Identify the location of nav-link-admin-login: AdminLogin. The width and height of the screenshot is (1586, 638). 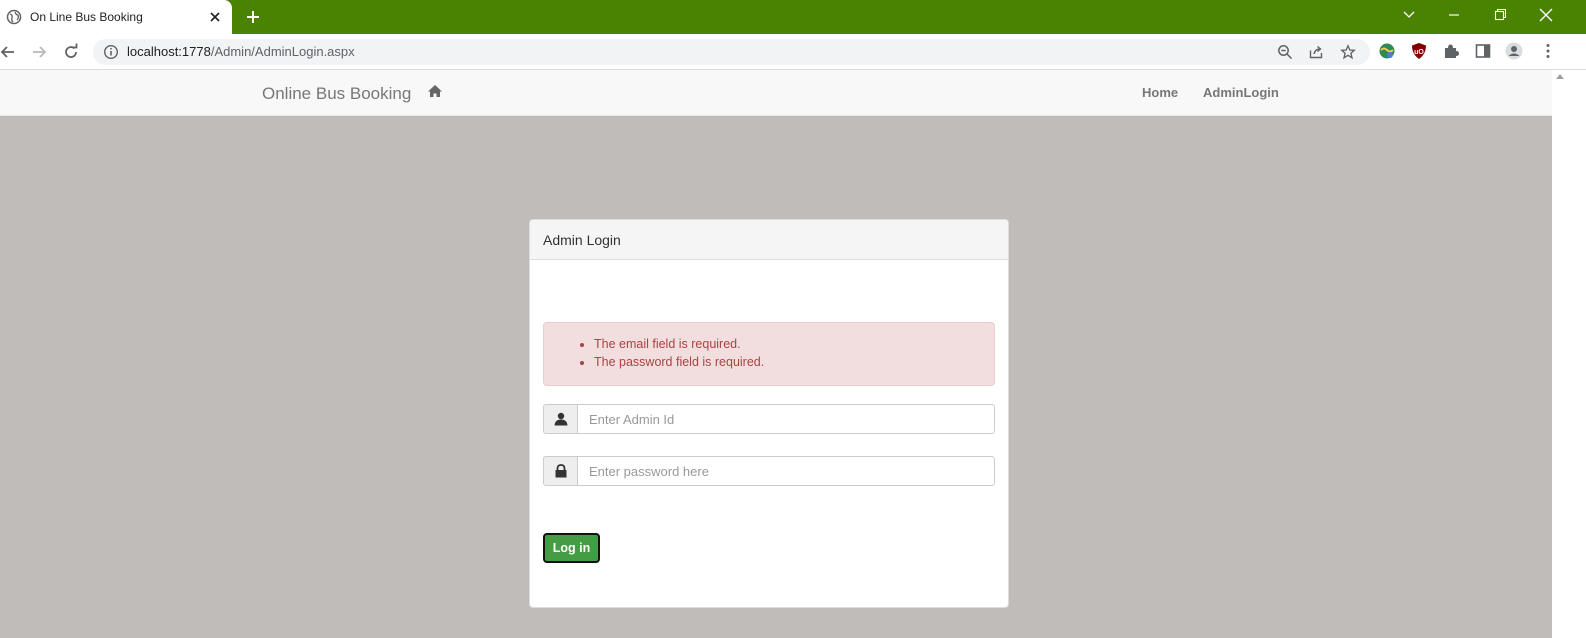
(1241, 92).